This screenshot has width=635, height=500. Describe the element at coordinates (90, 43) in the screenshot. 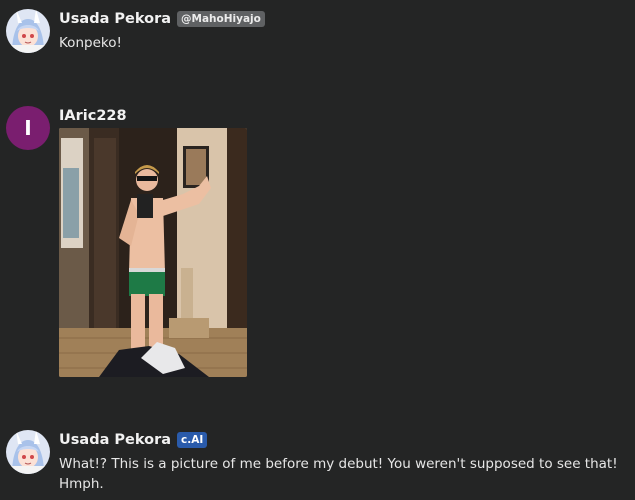

I see `message-text: Konpeko!` at that location.